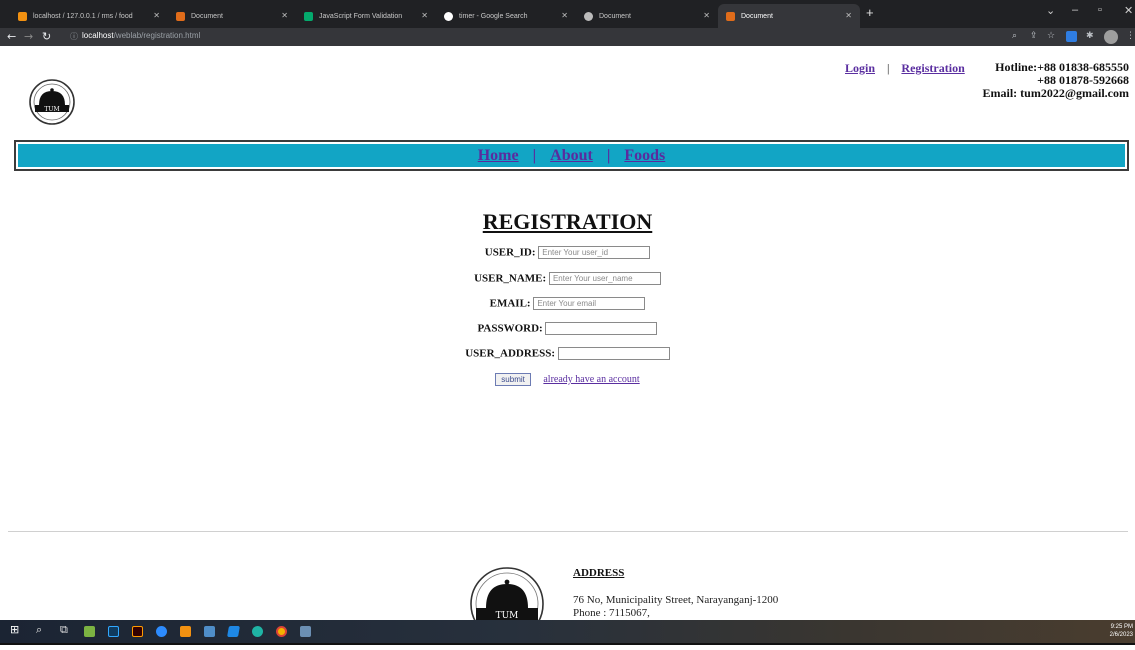  I want to click on clock-time: 9:25 PM, so click(1121, 627).